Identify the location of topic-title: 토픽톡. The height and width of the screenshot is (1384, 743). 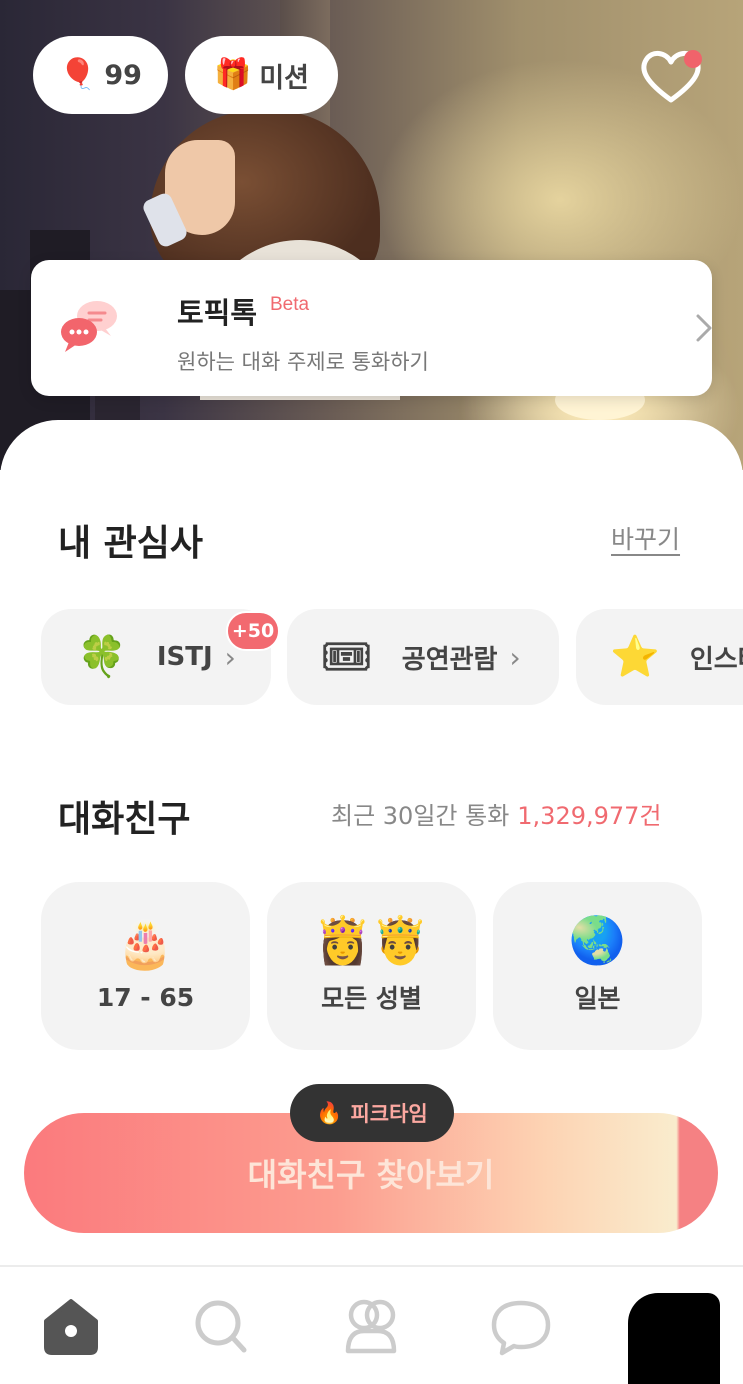
(217, 313).